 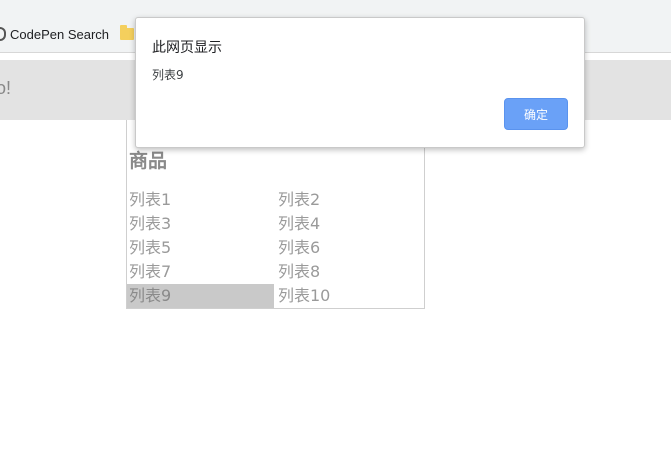 I want to click on list-item: 列表6, so click(x=349, y=248).